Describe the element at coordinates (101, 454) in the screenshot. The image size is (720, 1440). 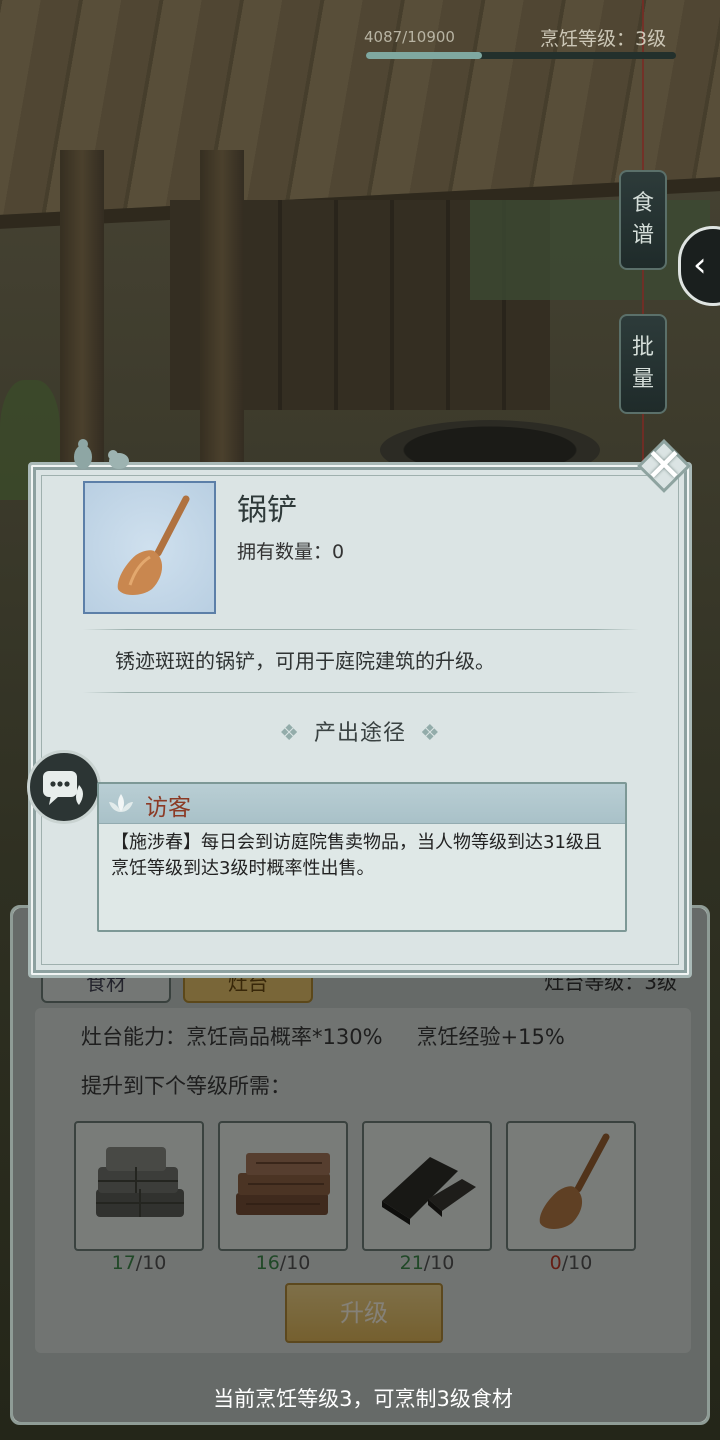
I see `birds-decoration-icon` at that location.